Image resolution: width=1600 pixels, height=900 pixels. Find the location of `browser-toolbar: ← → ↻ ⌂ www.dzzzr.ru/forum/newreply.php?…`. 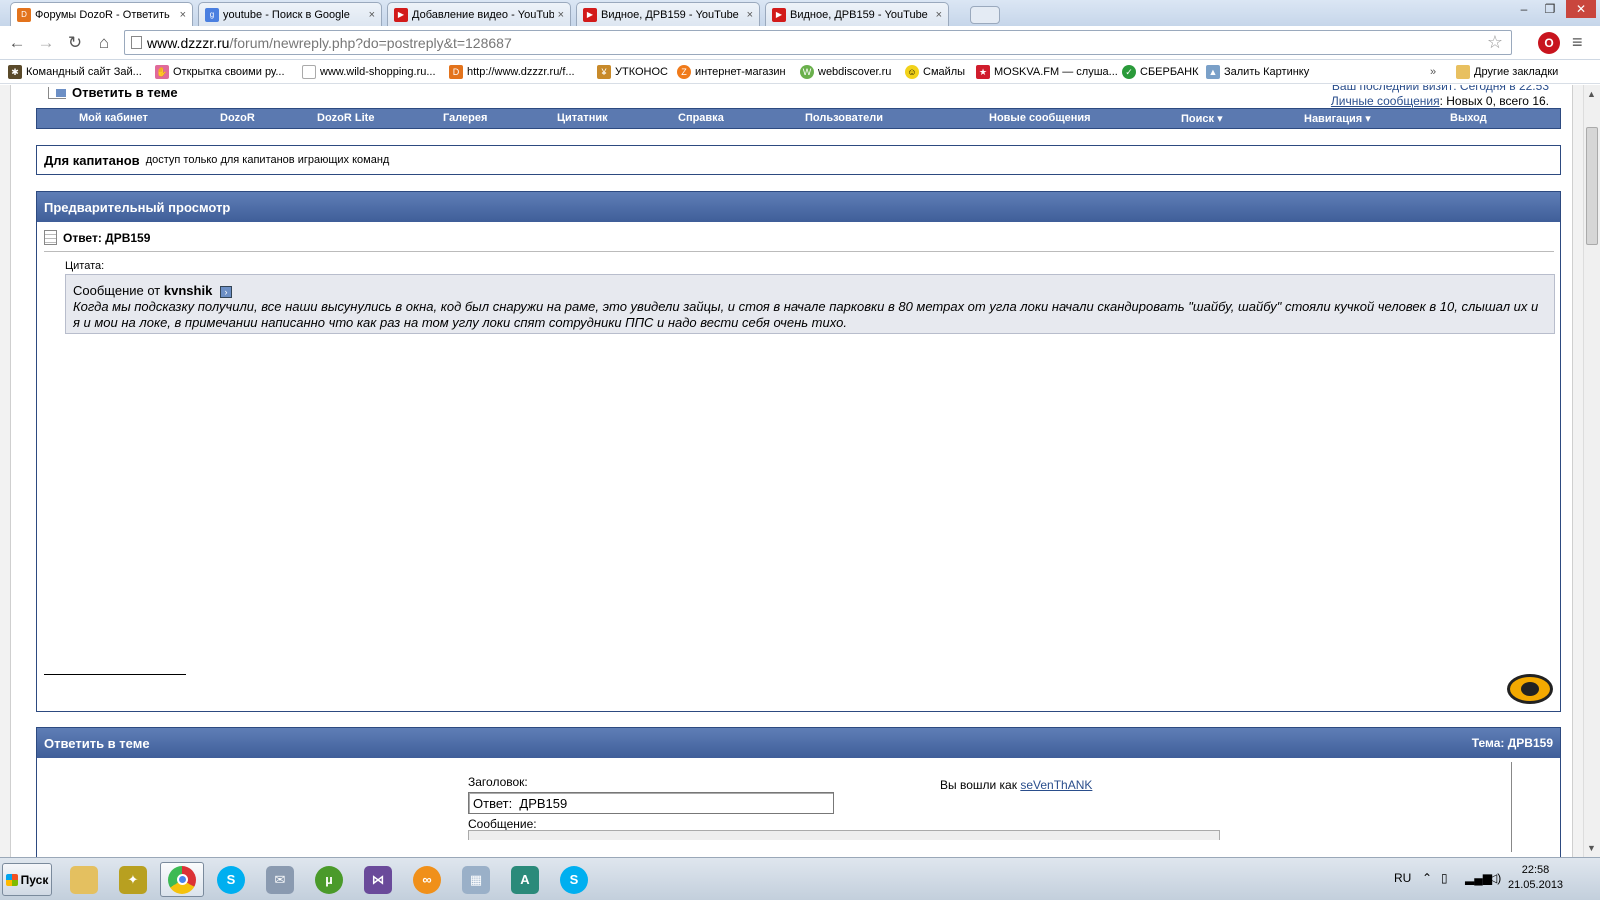

browser-toolbar: ← → ↻ ⌂ www.dzzzr.ru/forum/newreply.php?… is located at coordinates (800, 43).